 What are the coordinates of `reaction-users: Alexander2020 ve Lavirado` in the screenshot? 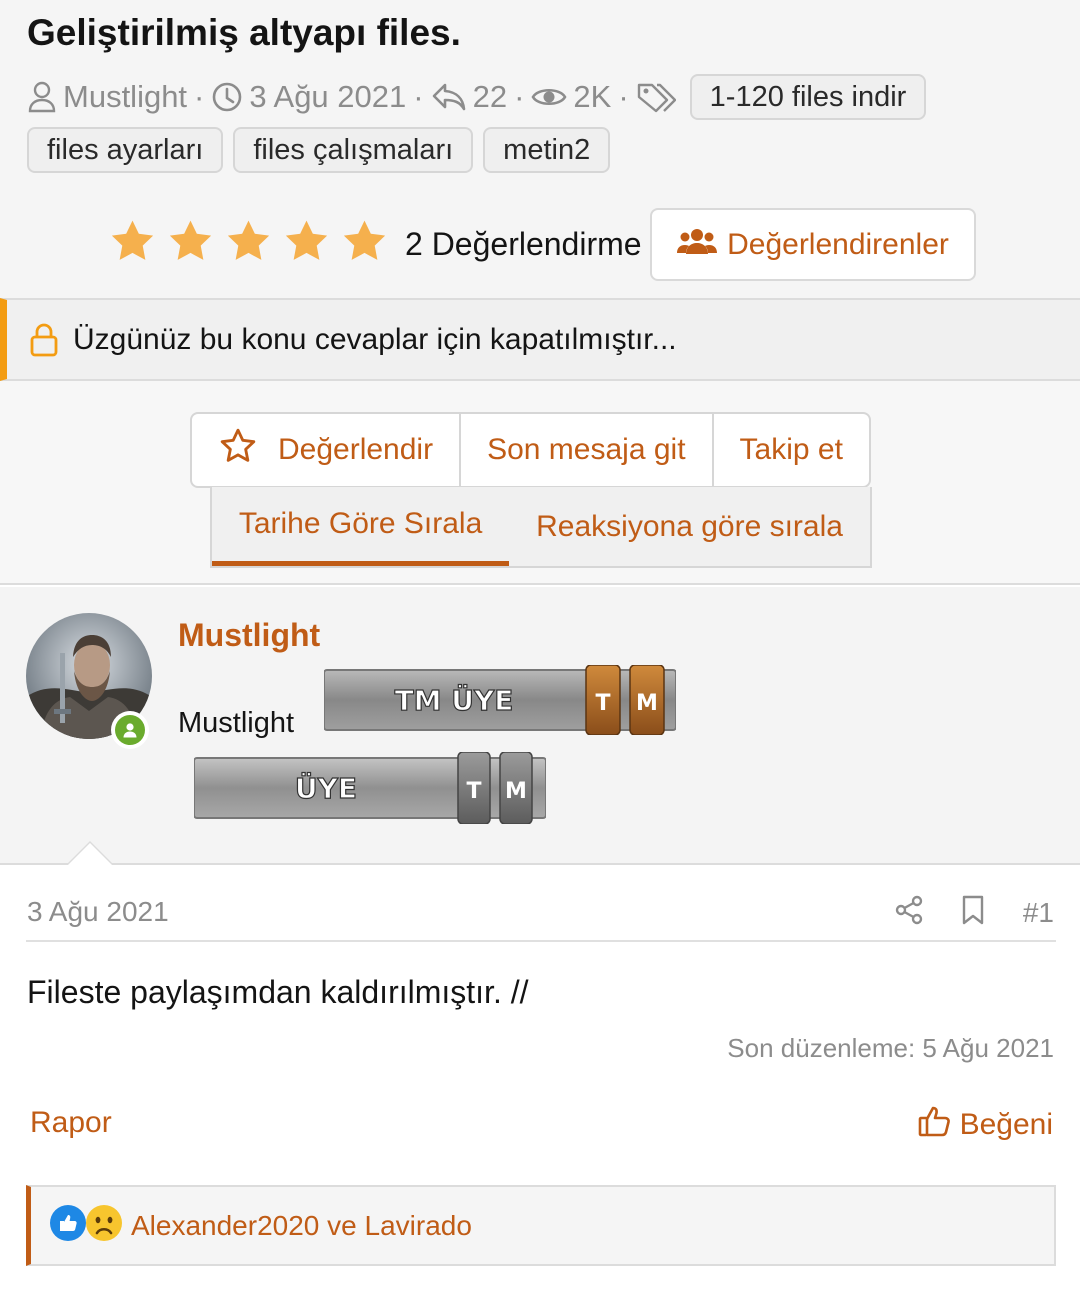 It's located at (301, 1226).